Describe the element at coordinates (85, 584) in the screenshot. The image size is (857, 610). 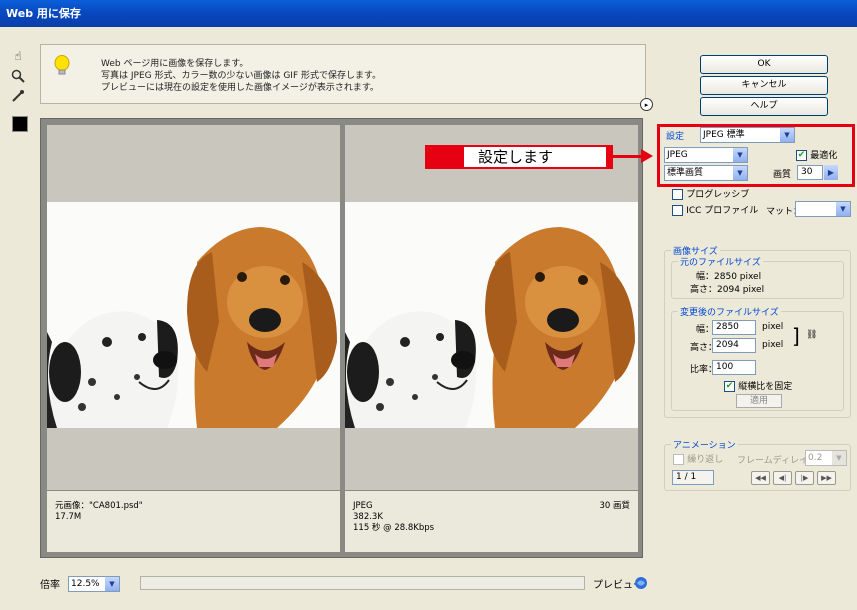
I see `zoom-value: 12.5%` at that location.